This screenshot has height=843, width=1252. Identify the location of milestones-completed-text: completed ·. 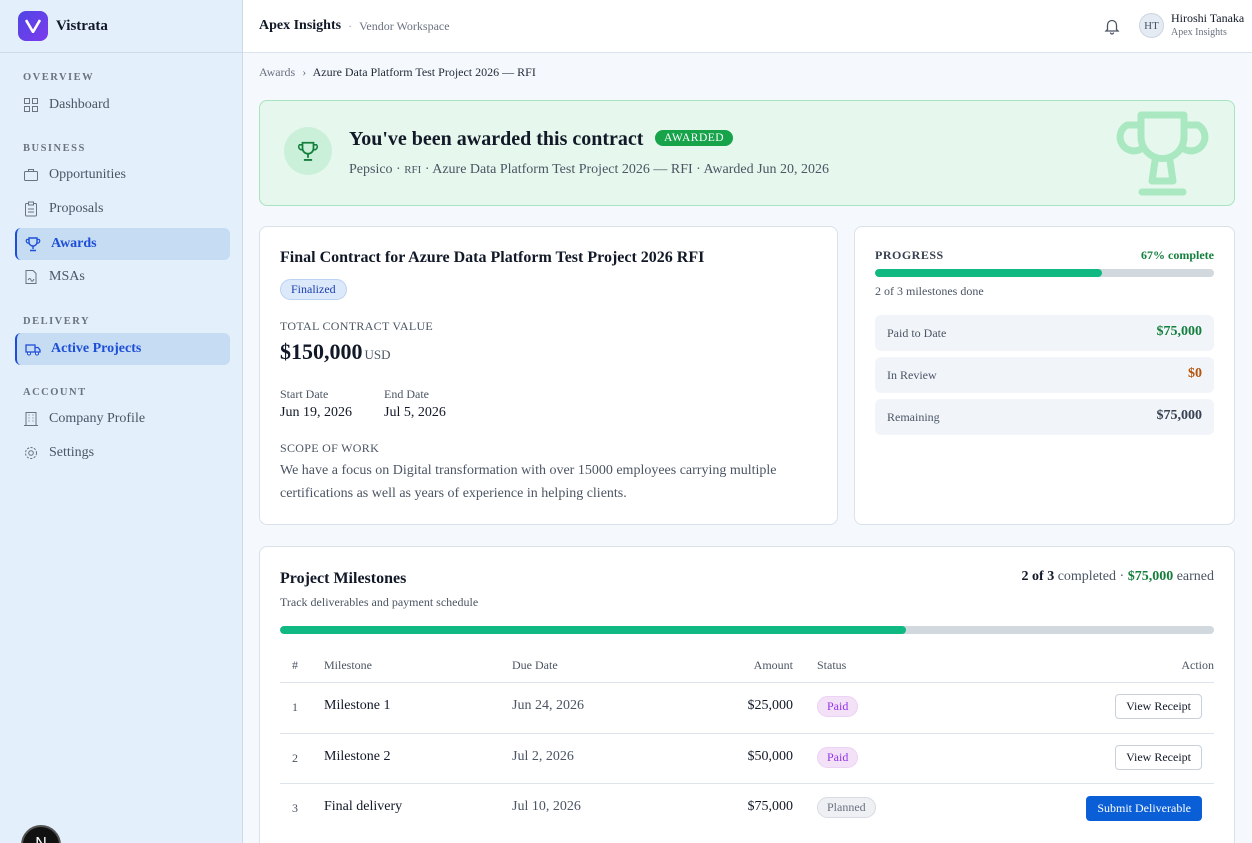
(1091, 576).